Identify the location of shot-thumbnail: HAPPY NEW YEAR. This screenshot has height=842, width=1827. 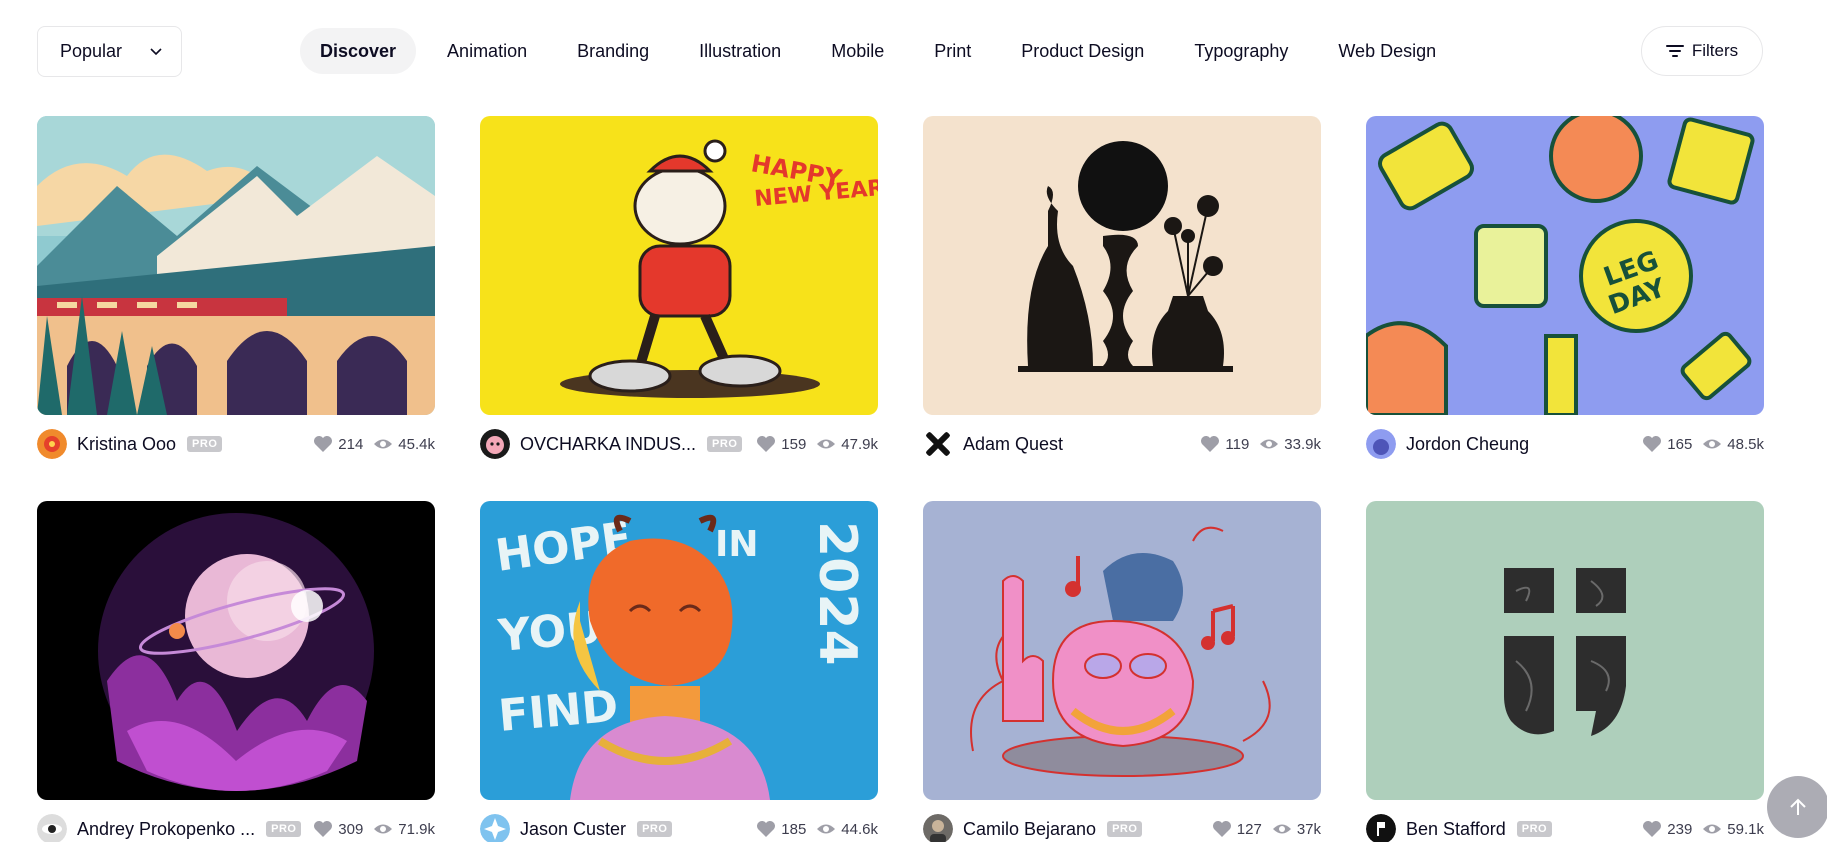
(679, 265).